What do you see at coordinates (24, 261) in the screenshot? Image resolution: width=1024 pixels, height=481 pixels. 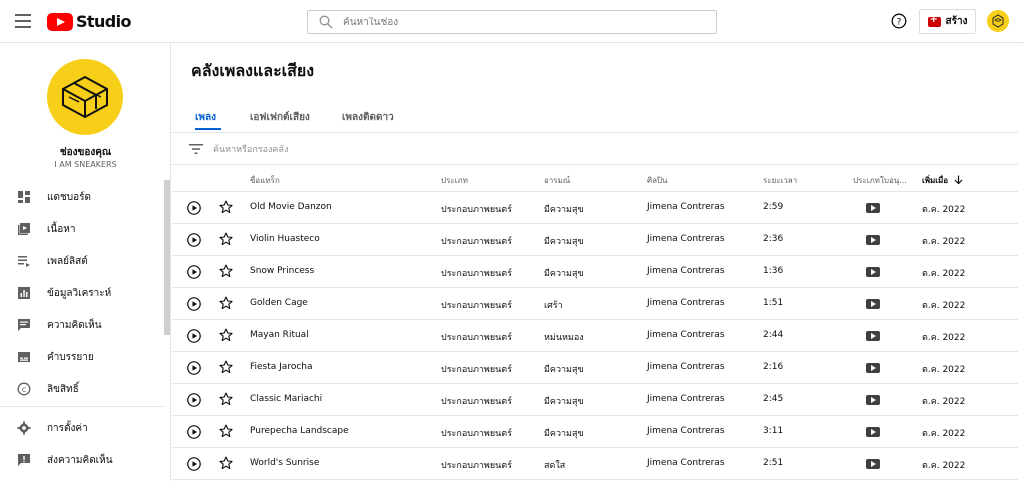 I see `playlist-icon` at bounding box center [24, 261].